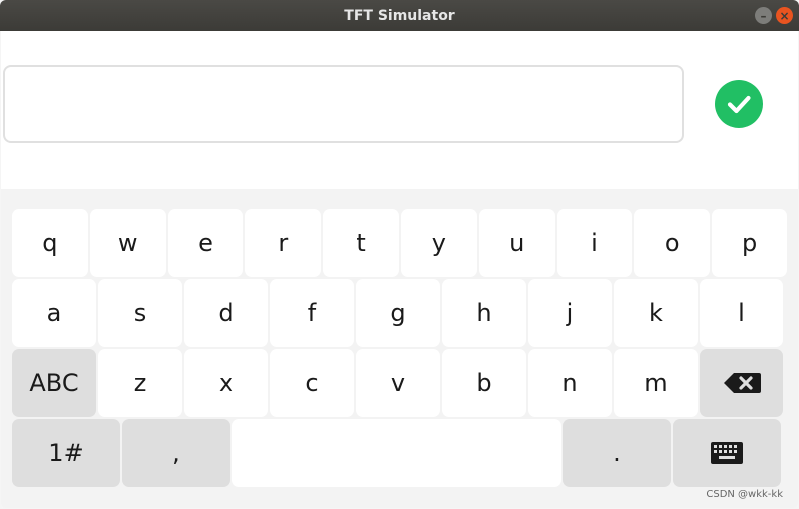 The width and height of the screenshot is (799, 509). What do you see at coordinates (656, 313) in the screenshot?
I see `key-k: k` at bounding box center [656, 313].